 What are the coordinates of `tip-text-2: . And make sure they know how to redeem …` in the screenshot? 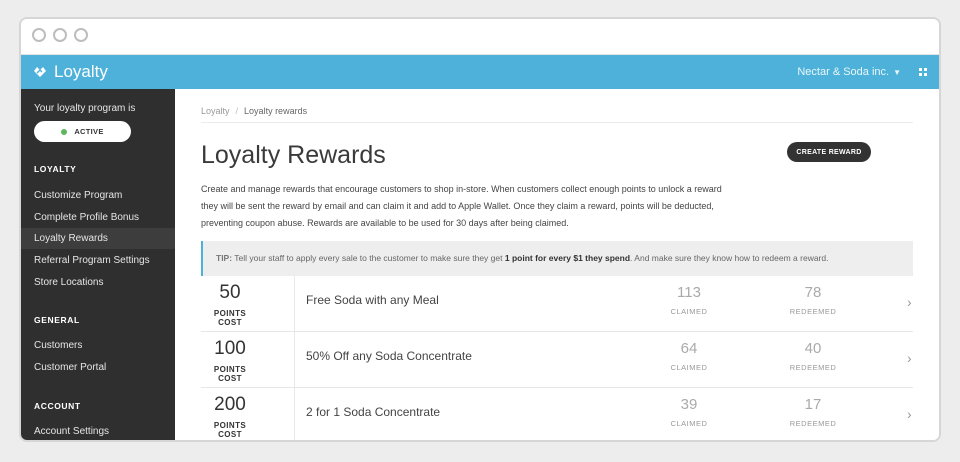 It's located at (729, 258).